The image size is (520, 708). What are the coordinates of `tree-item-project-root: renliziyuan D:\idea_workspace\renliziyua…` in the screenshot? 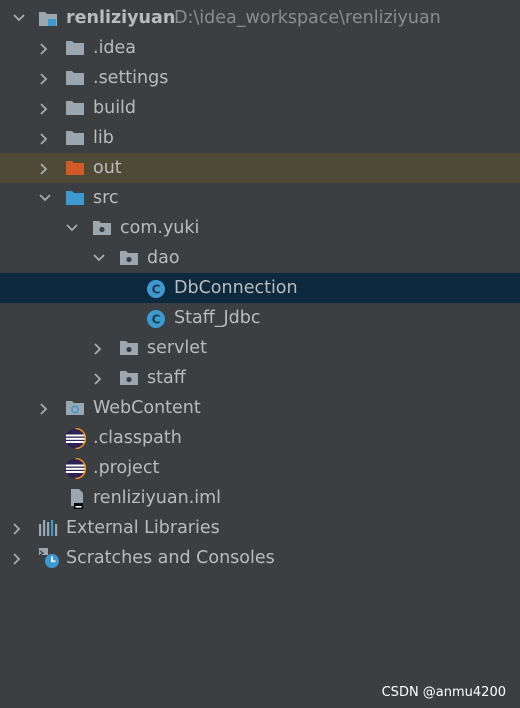 It's located at (260, 18).